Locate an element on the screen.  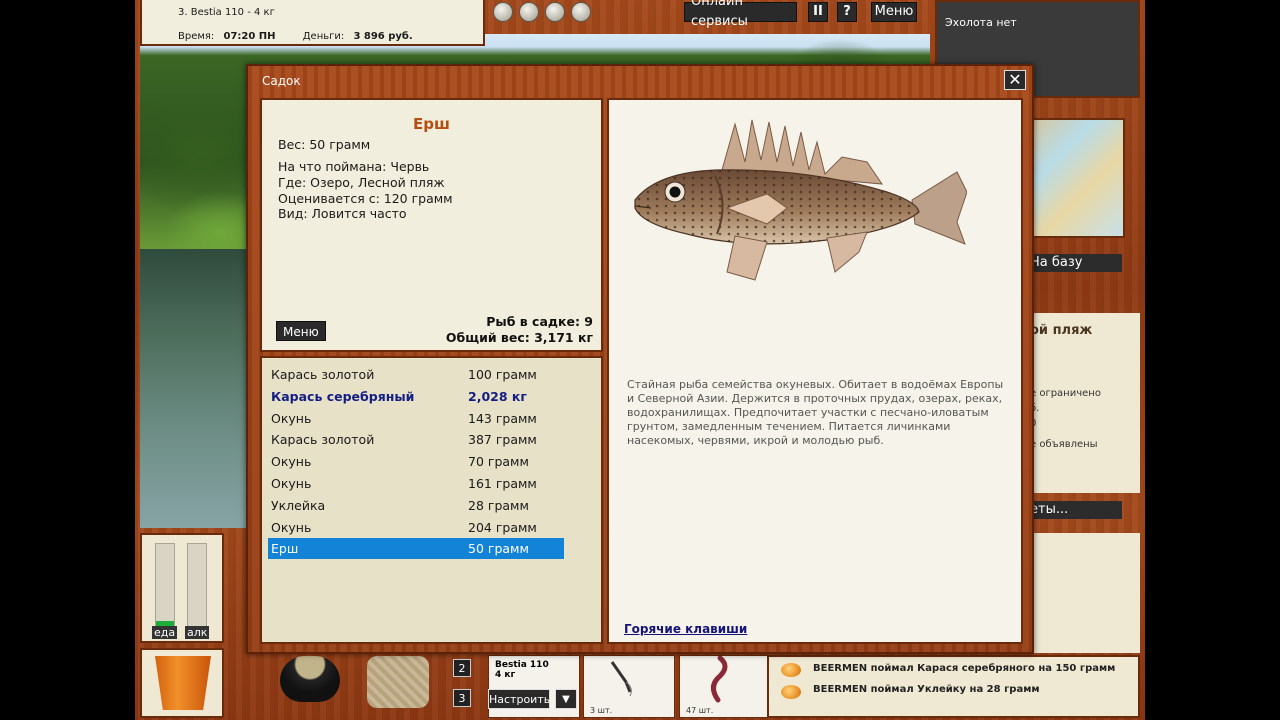
location-info-panel: ой пляж е ограничено б. 0 е объявлены is located at coordinates (1085, 403).